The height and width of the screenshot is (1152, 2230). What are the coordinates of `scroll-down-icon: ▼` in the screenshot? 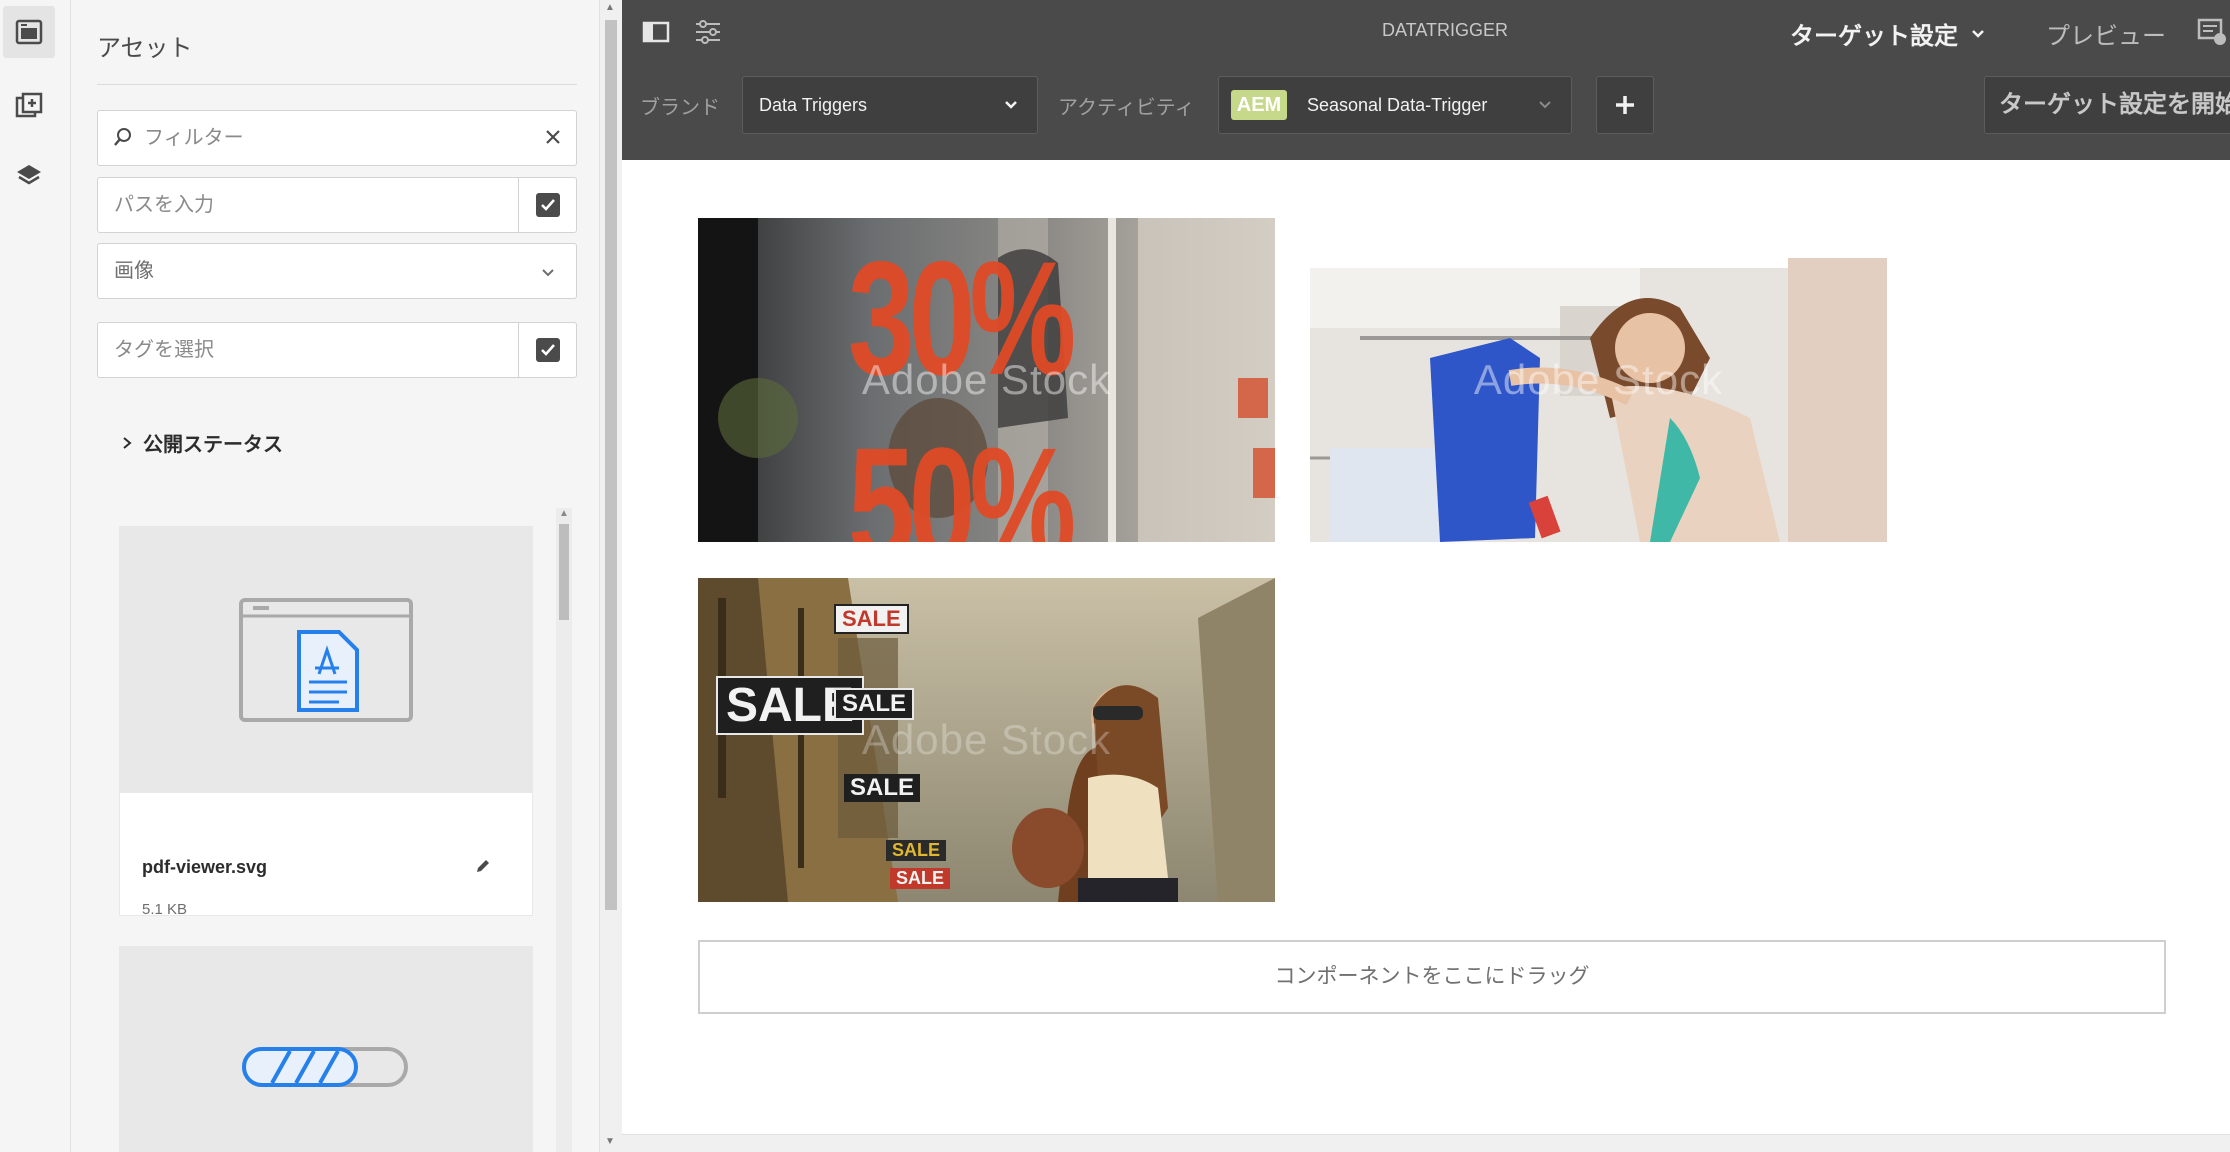 It's located at (610, 1141).